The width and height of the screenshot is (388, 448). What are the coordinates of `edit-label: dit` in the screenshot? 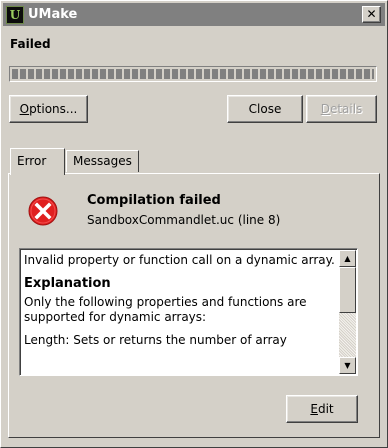 It's located at (325, 409).